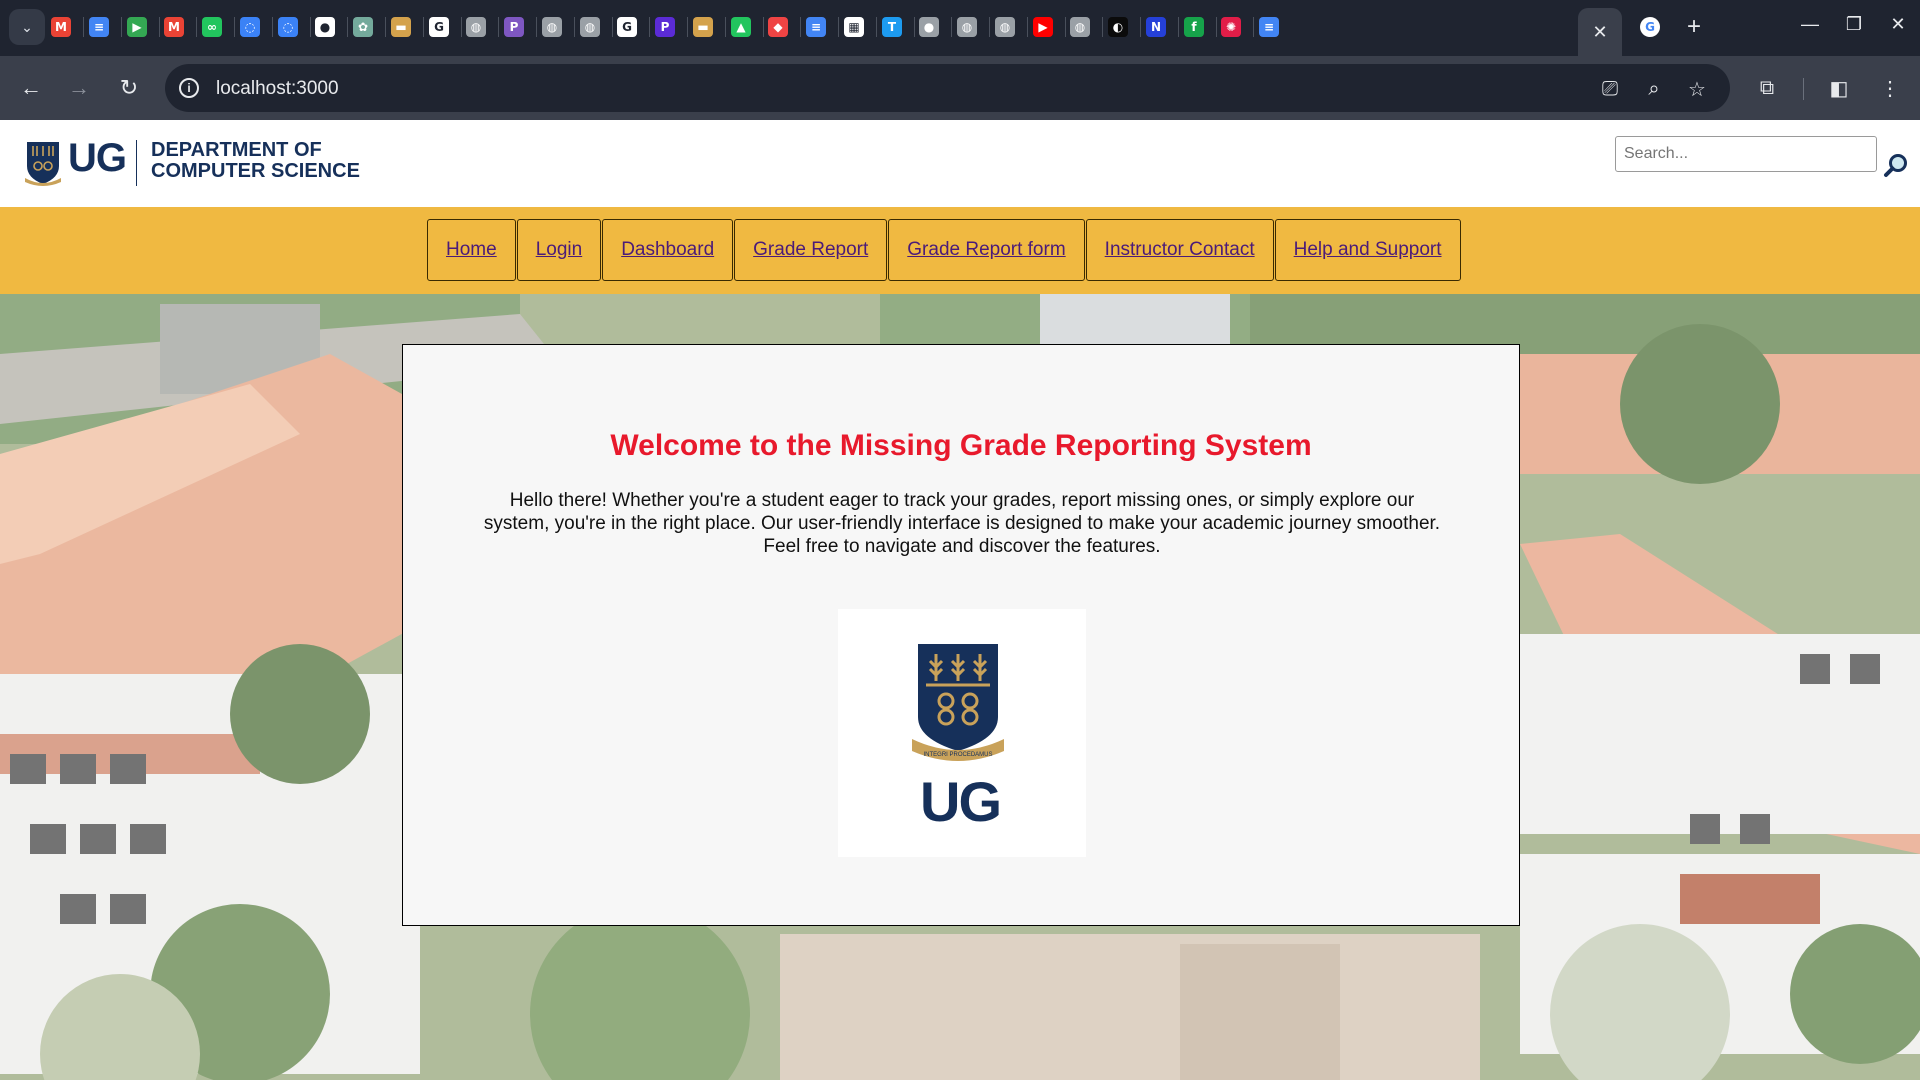  I want to click on nav-link-label: Home, so click(471, 250).